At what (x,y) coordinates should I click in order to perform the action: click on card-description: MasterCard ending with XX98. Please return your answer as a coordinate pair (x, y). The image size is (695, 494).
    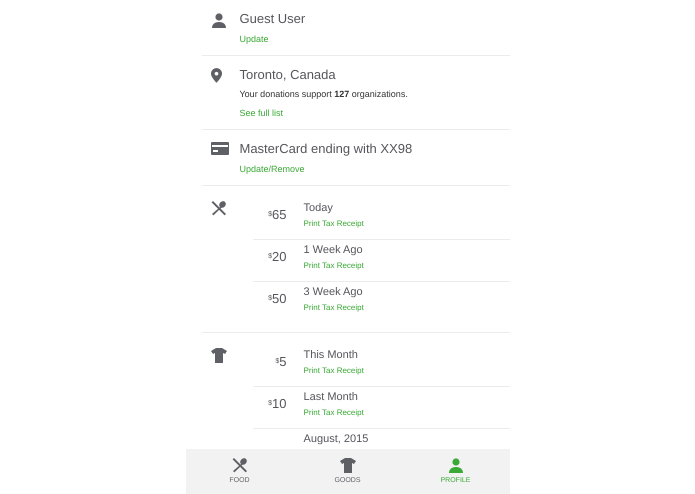
    Looking at the image, I should click on (326, 148).